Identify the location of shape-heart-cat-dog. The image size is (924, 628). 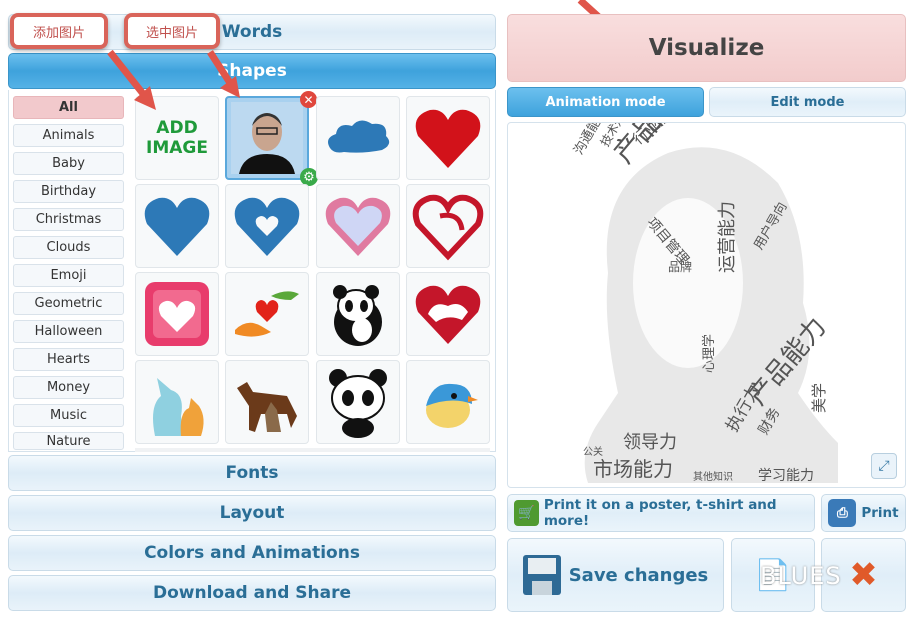
(448, 314).